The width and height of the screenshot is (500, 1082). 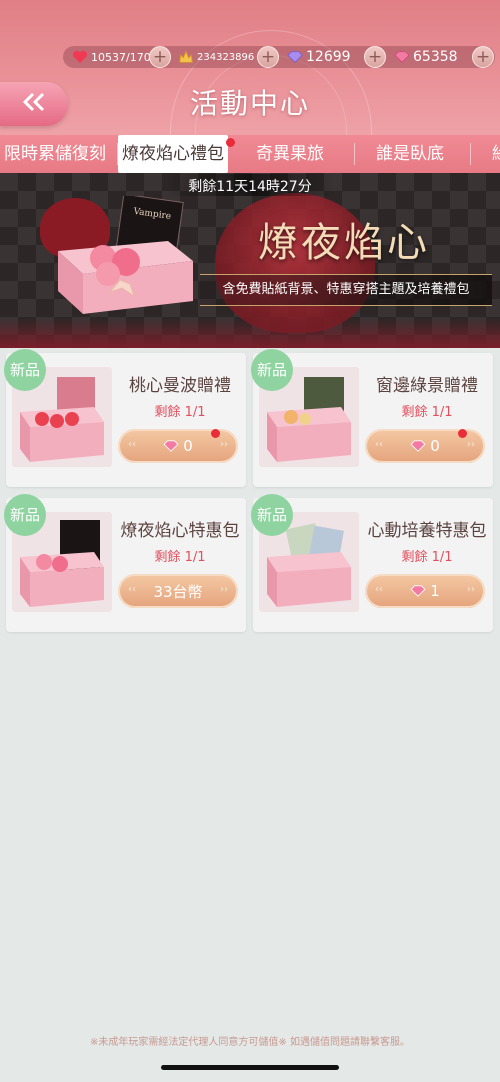 What do you see at coordinates (483, 57) in the screenshot?
I see `add-pink-diamond-button: +` at bounding box center [483, 57].